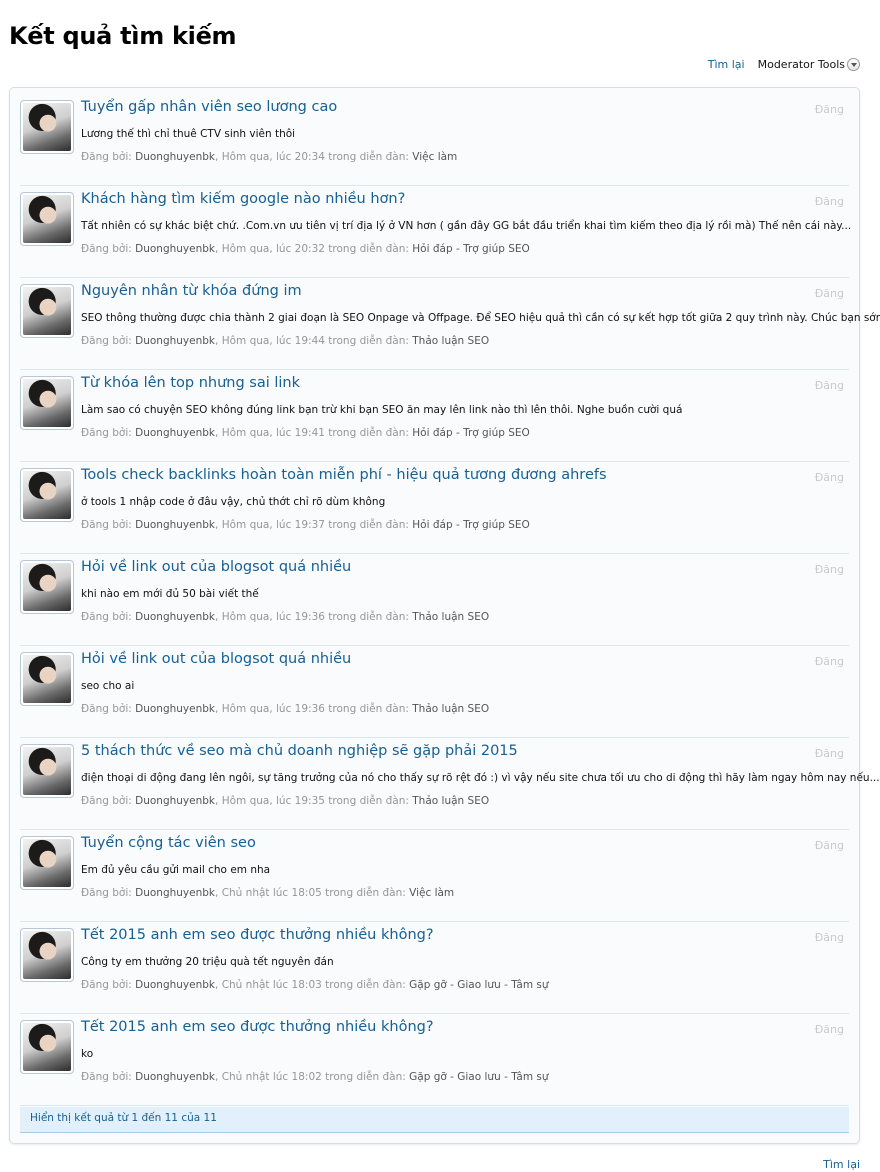 The width and height of the screenshot is (880, 1172). What do you see at coordinates (809, 64) in the screenshot?
I see `moderator-tools-menu: Moderator Tools` at bounding box center [809, 64].